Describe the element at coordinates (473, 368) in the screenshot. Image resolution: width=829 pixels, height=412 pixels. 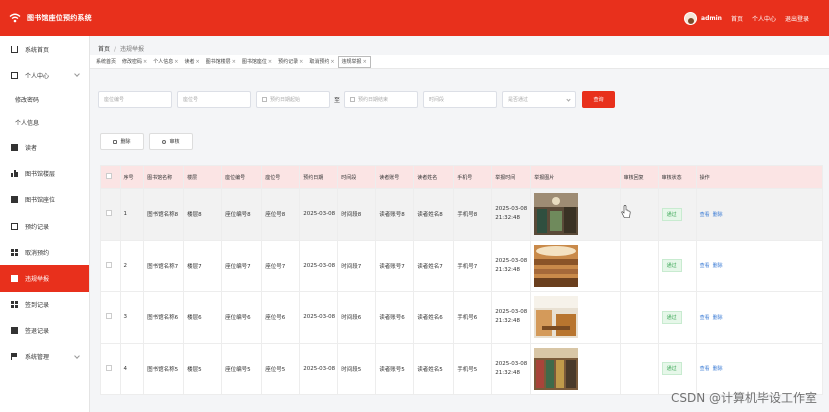
I see `cell-phone: 手机号5` at that location.